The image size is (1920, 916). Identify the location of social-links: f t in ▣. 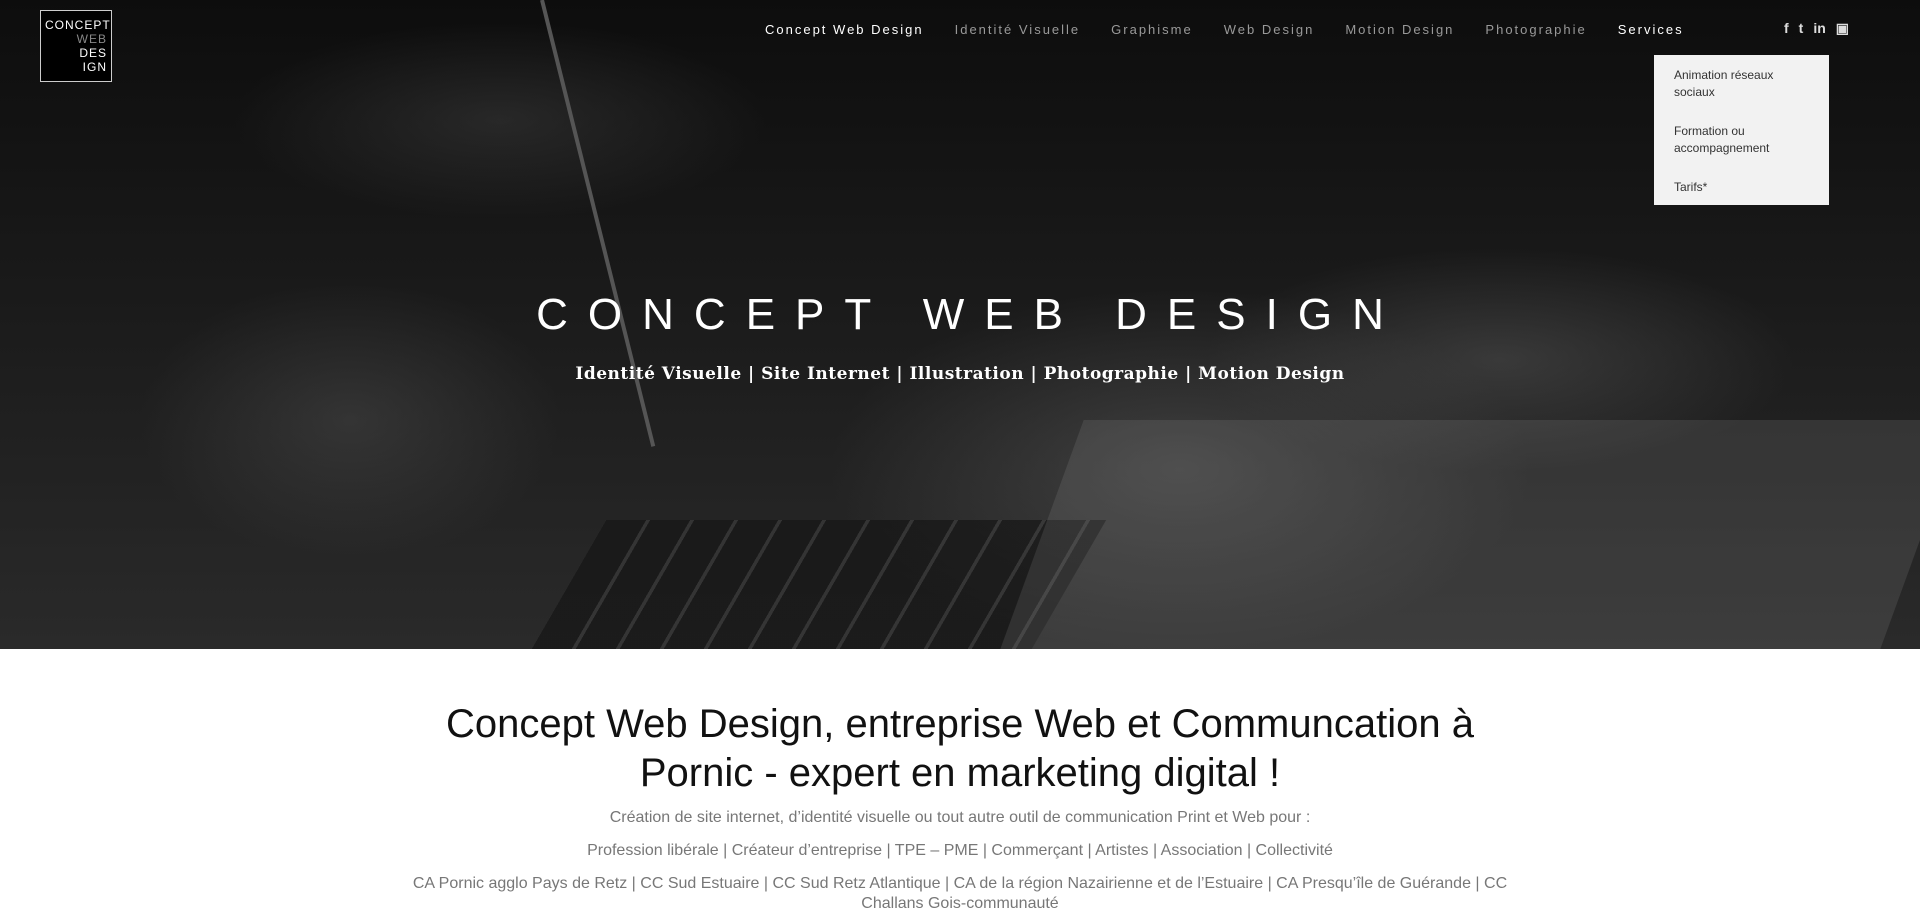
(1816, 28).